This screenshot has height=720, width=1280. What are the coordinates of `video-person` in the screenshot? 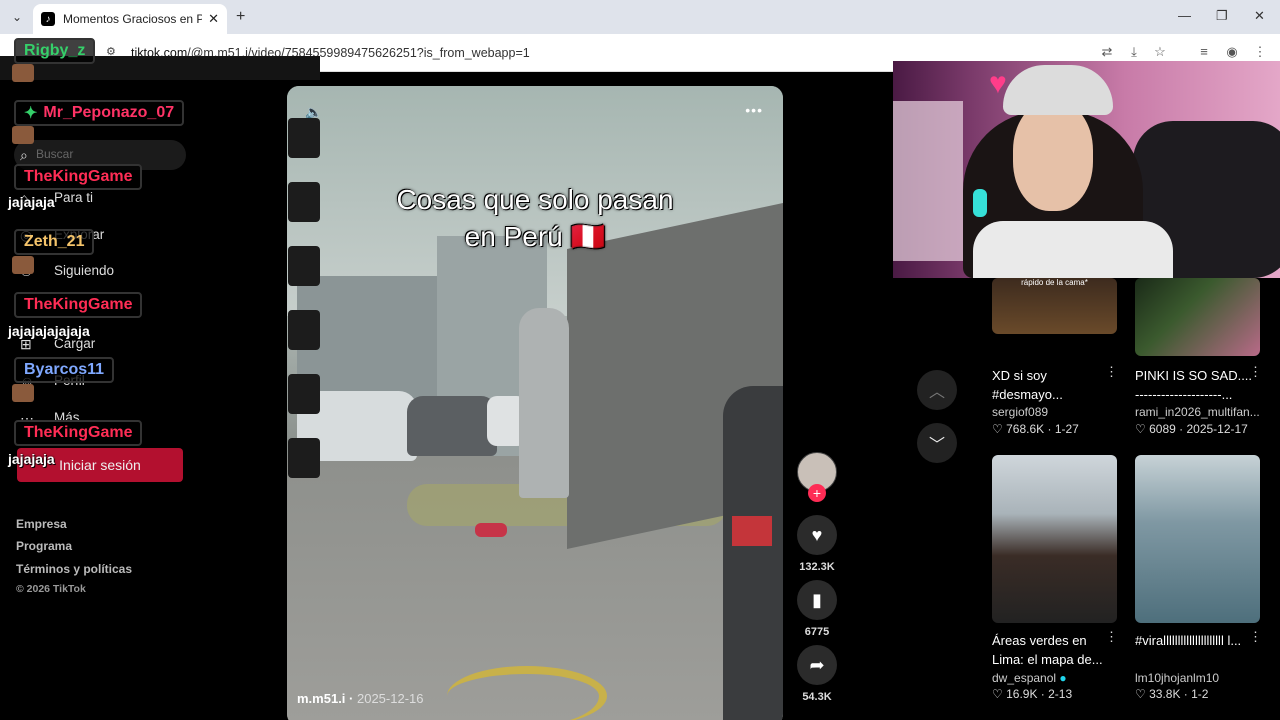 It's located at (544, 403).